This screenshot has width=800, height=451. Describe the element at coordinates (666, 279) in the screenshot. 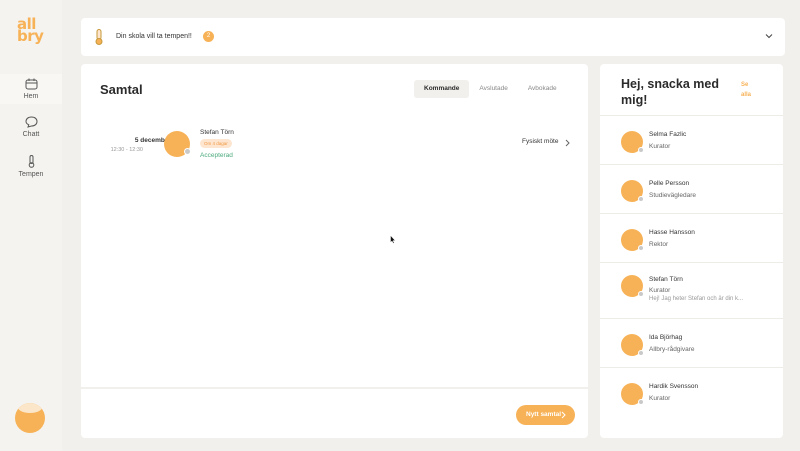

I see `contact-name: Stefan Törn` at that location.